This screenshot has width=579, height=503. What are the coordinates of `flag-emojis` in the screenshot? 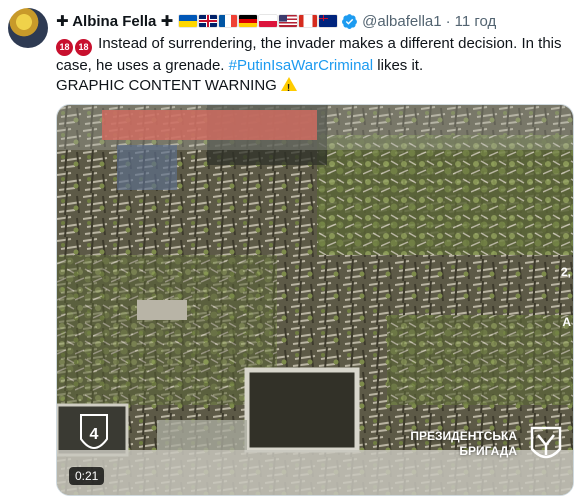 It's located at (258, 21).